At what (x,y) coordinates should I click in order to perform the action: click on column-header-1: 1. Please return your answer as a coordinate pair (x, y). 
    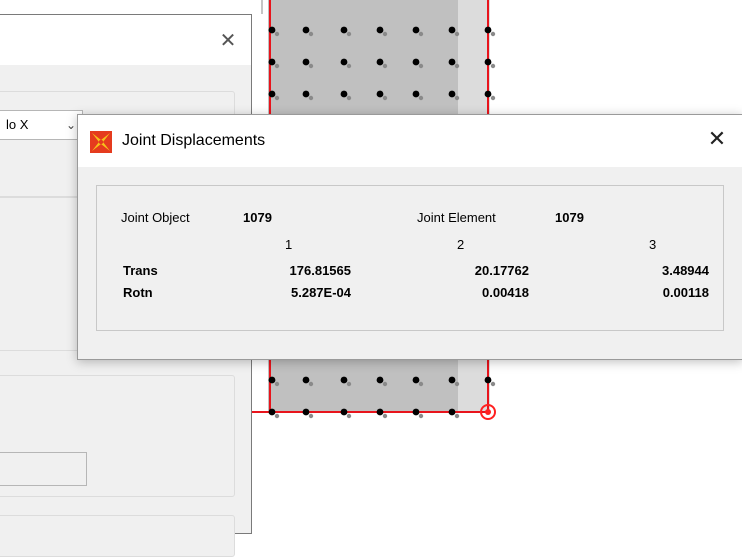
    Looking at the image, I should click on (289, 244).